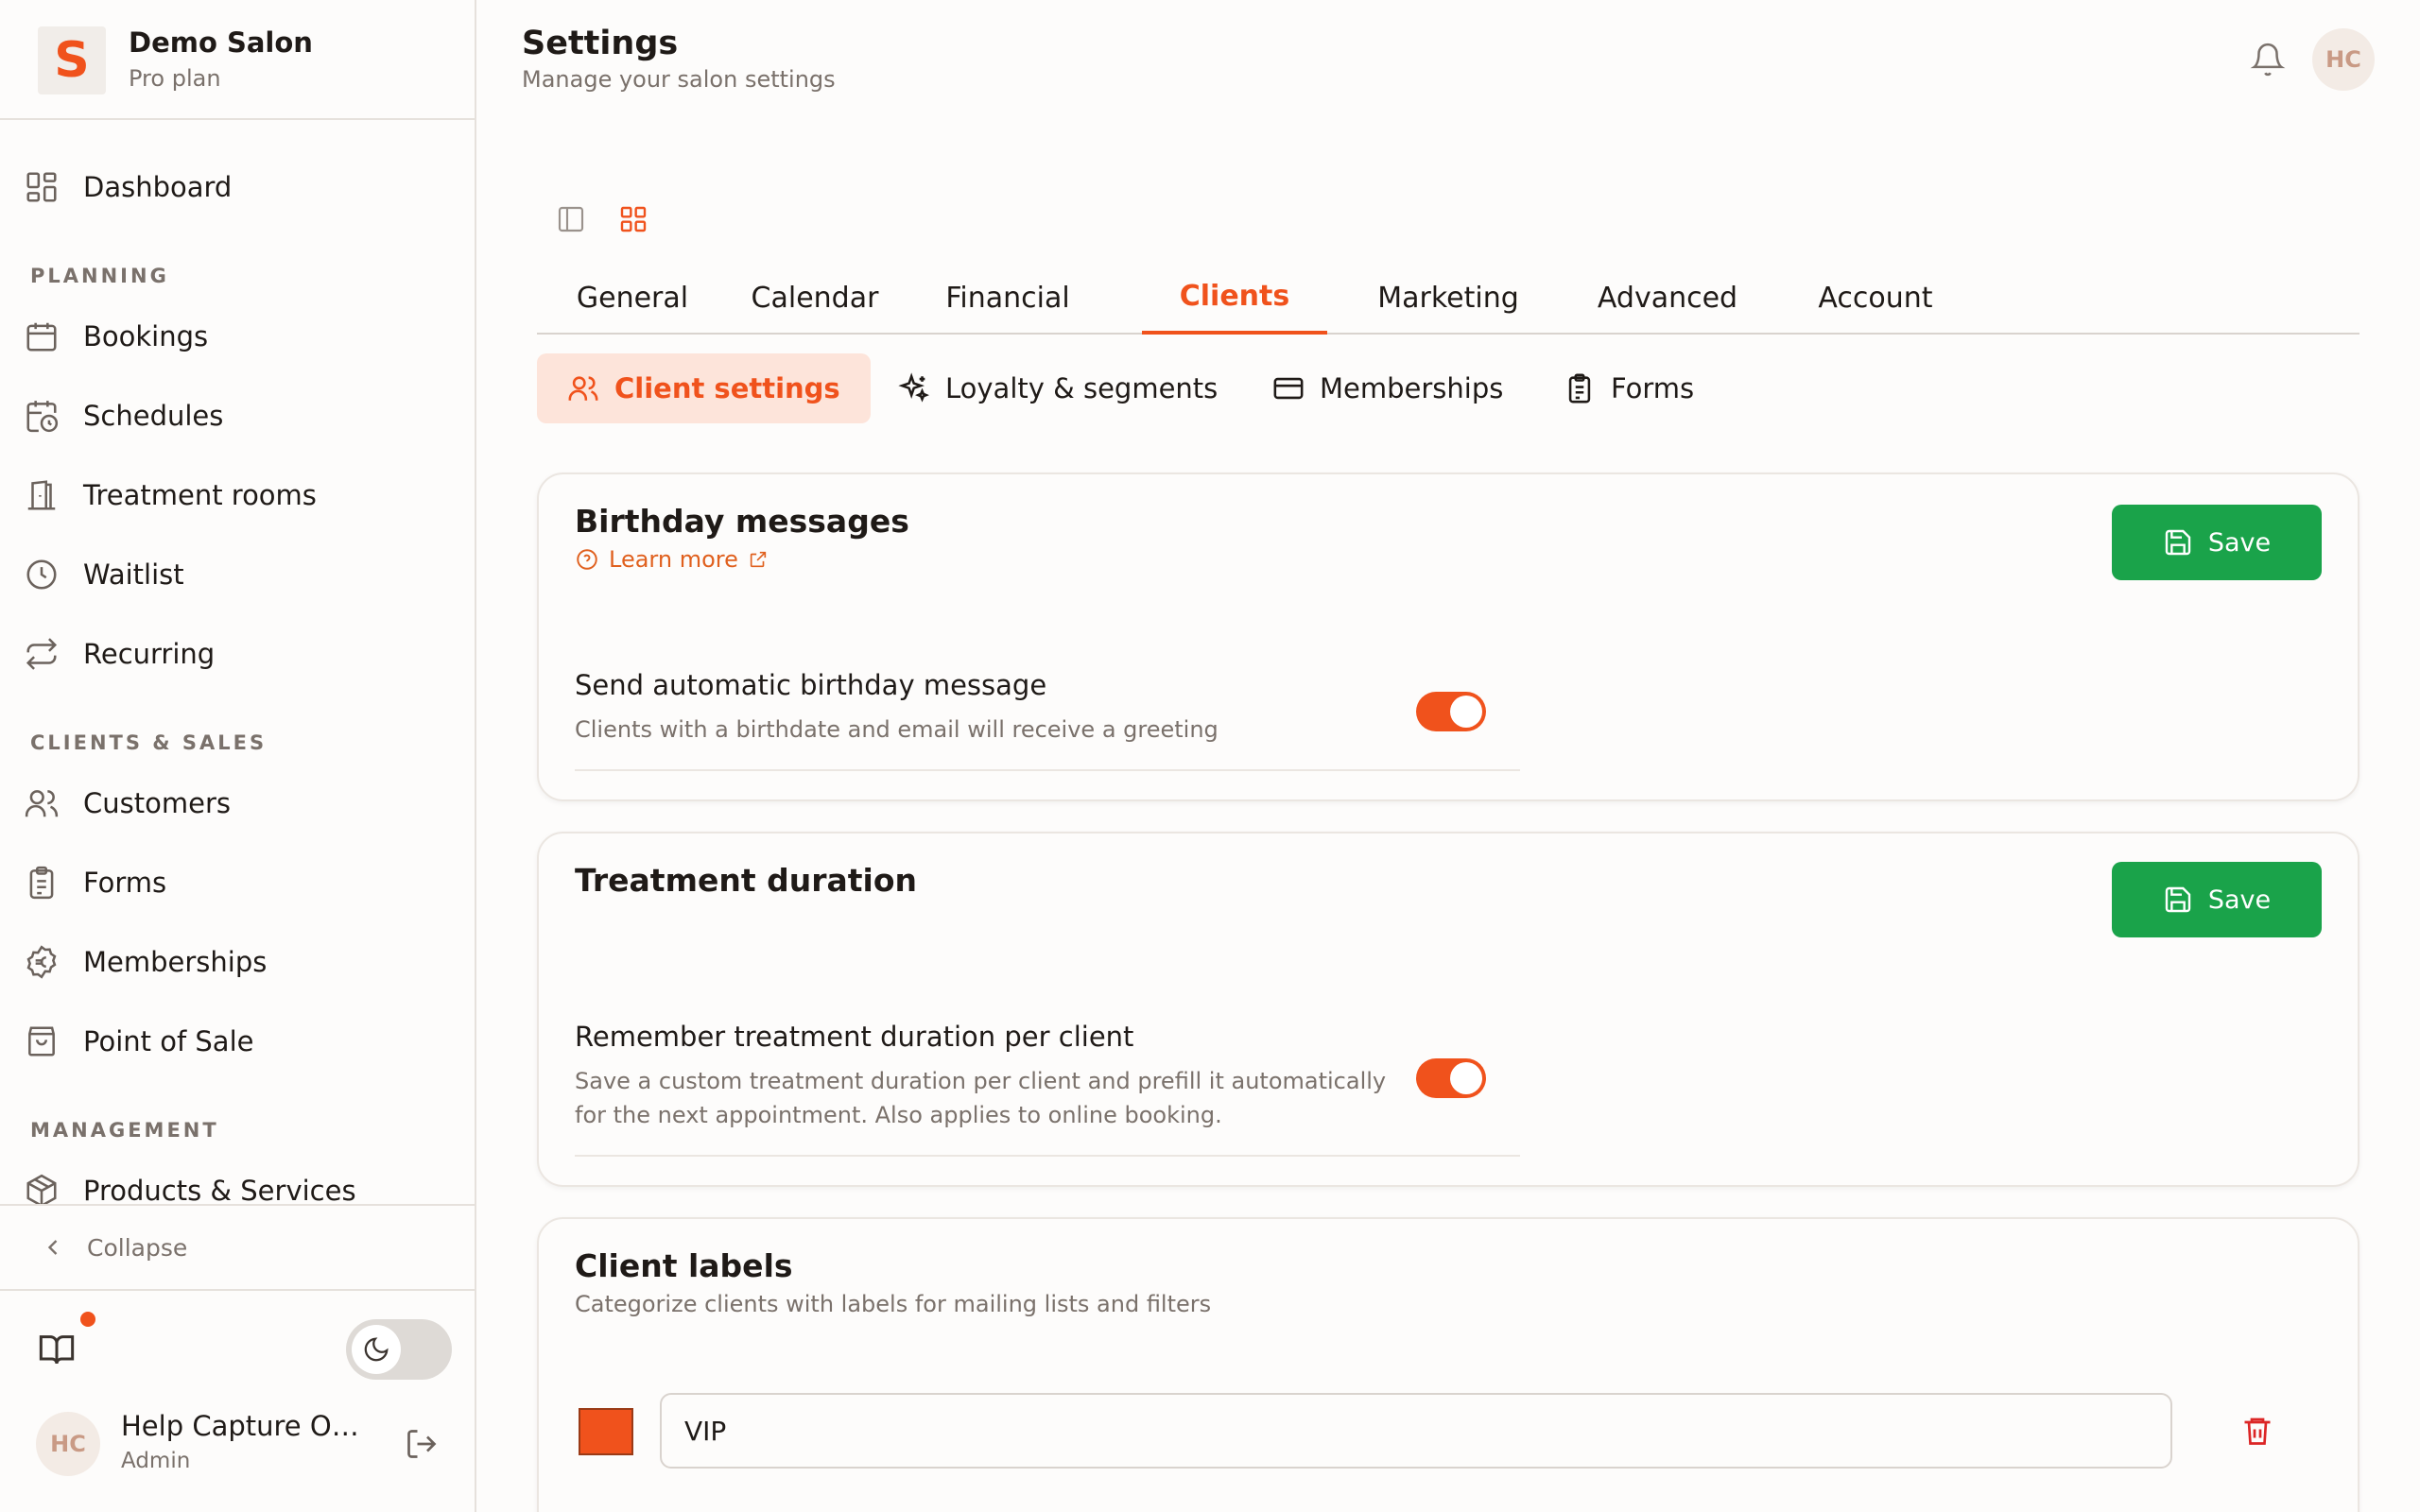  What do you see at coordinates (811, 685) in the screenshot?
I see `setting-label: Send automatic birthday message` at bounding box center [811, 685].